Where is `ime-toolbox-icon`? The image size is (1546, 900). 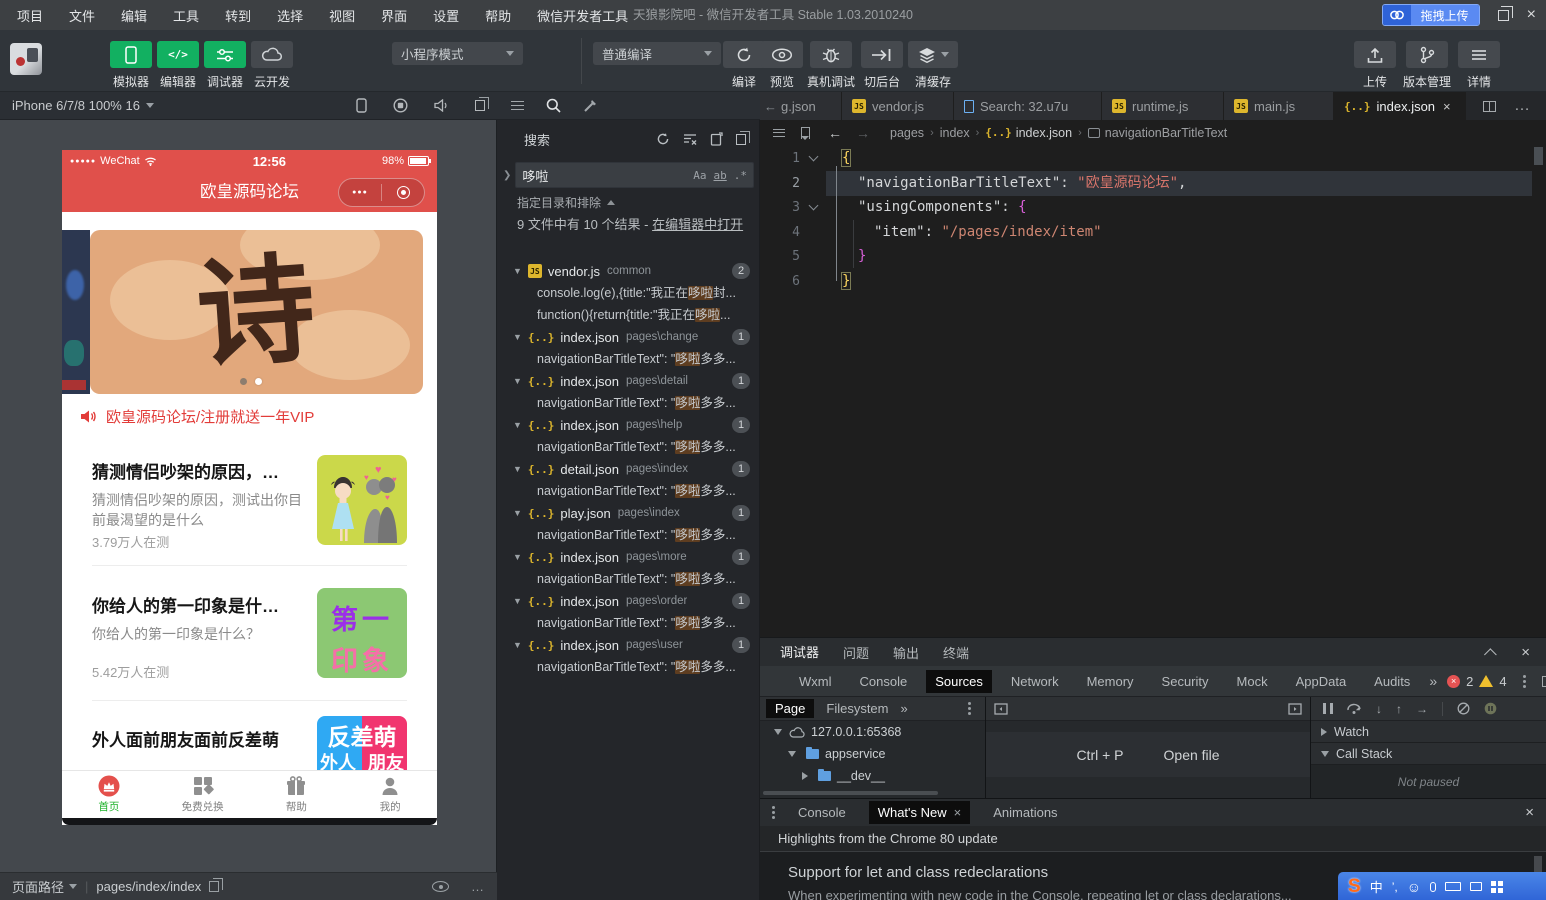
ime-toolbox-icon is located at coordinates (1497, 886).